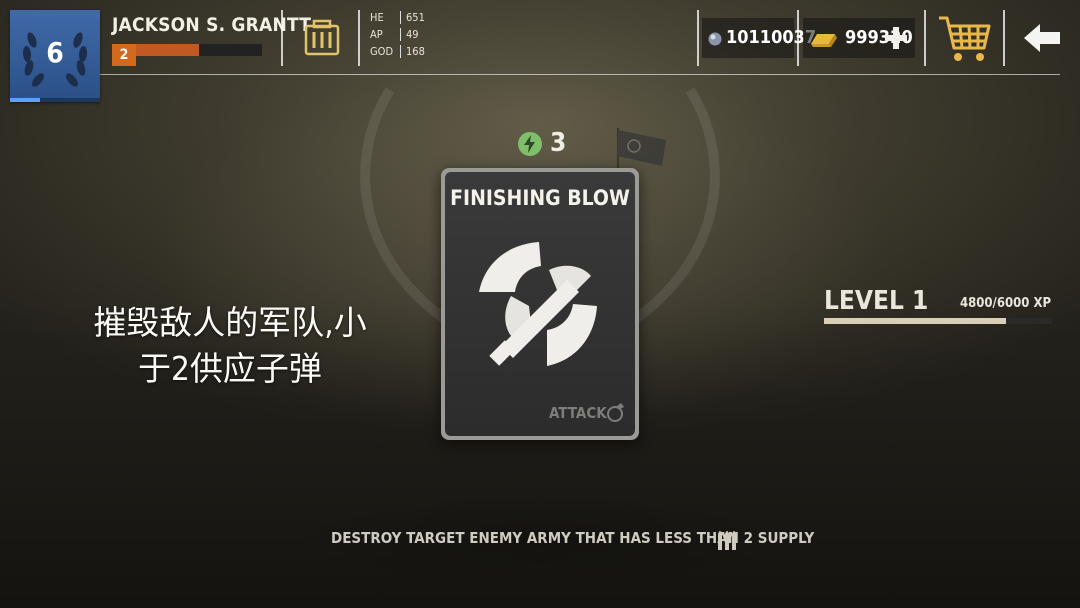 The height and width of the screenshot is (608, 1080). I want to click on stat-ap: AP 49, so click(397, 36).